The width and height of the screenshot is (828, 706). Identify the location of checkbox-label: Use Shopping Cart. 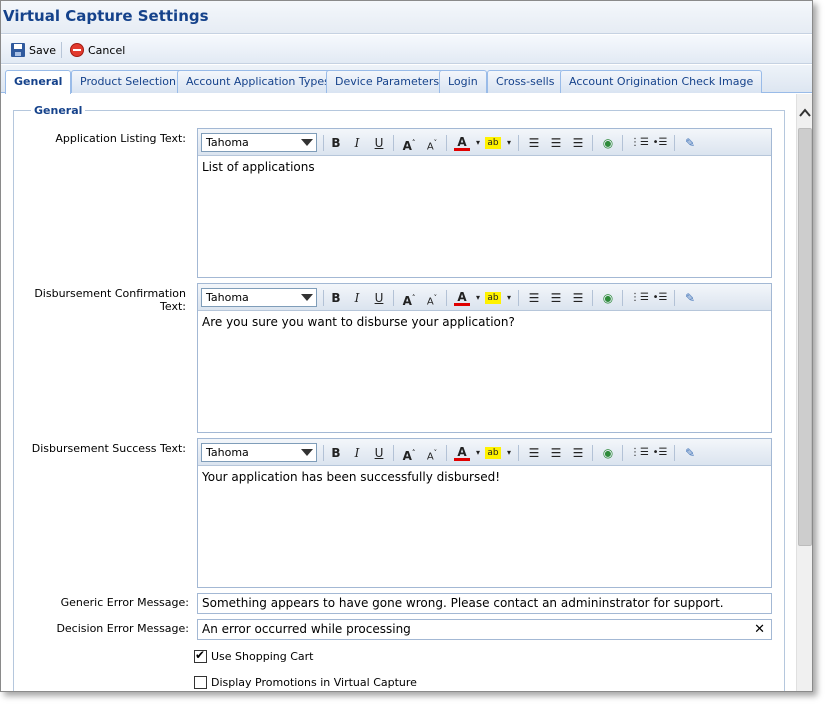
(262, 656).